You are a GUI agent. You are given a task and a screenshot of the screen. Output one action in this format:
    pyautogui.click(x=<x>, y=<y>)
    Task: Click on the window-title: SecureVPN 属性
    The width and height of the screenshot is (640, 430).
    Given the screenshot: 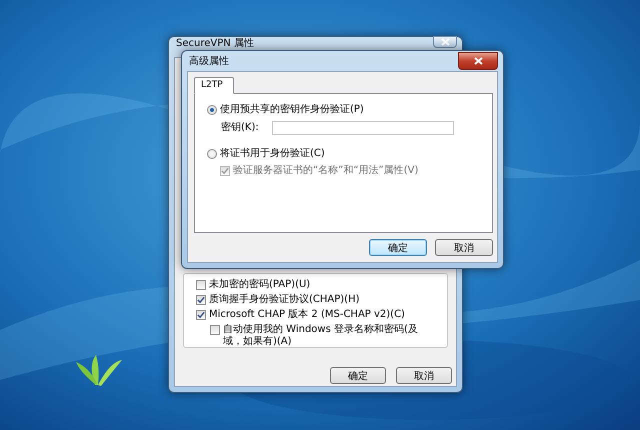 What is the action you would take?
    pyautogui.click(x=214, y=43)
    